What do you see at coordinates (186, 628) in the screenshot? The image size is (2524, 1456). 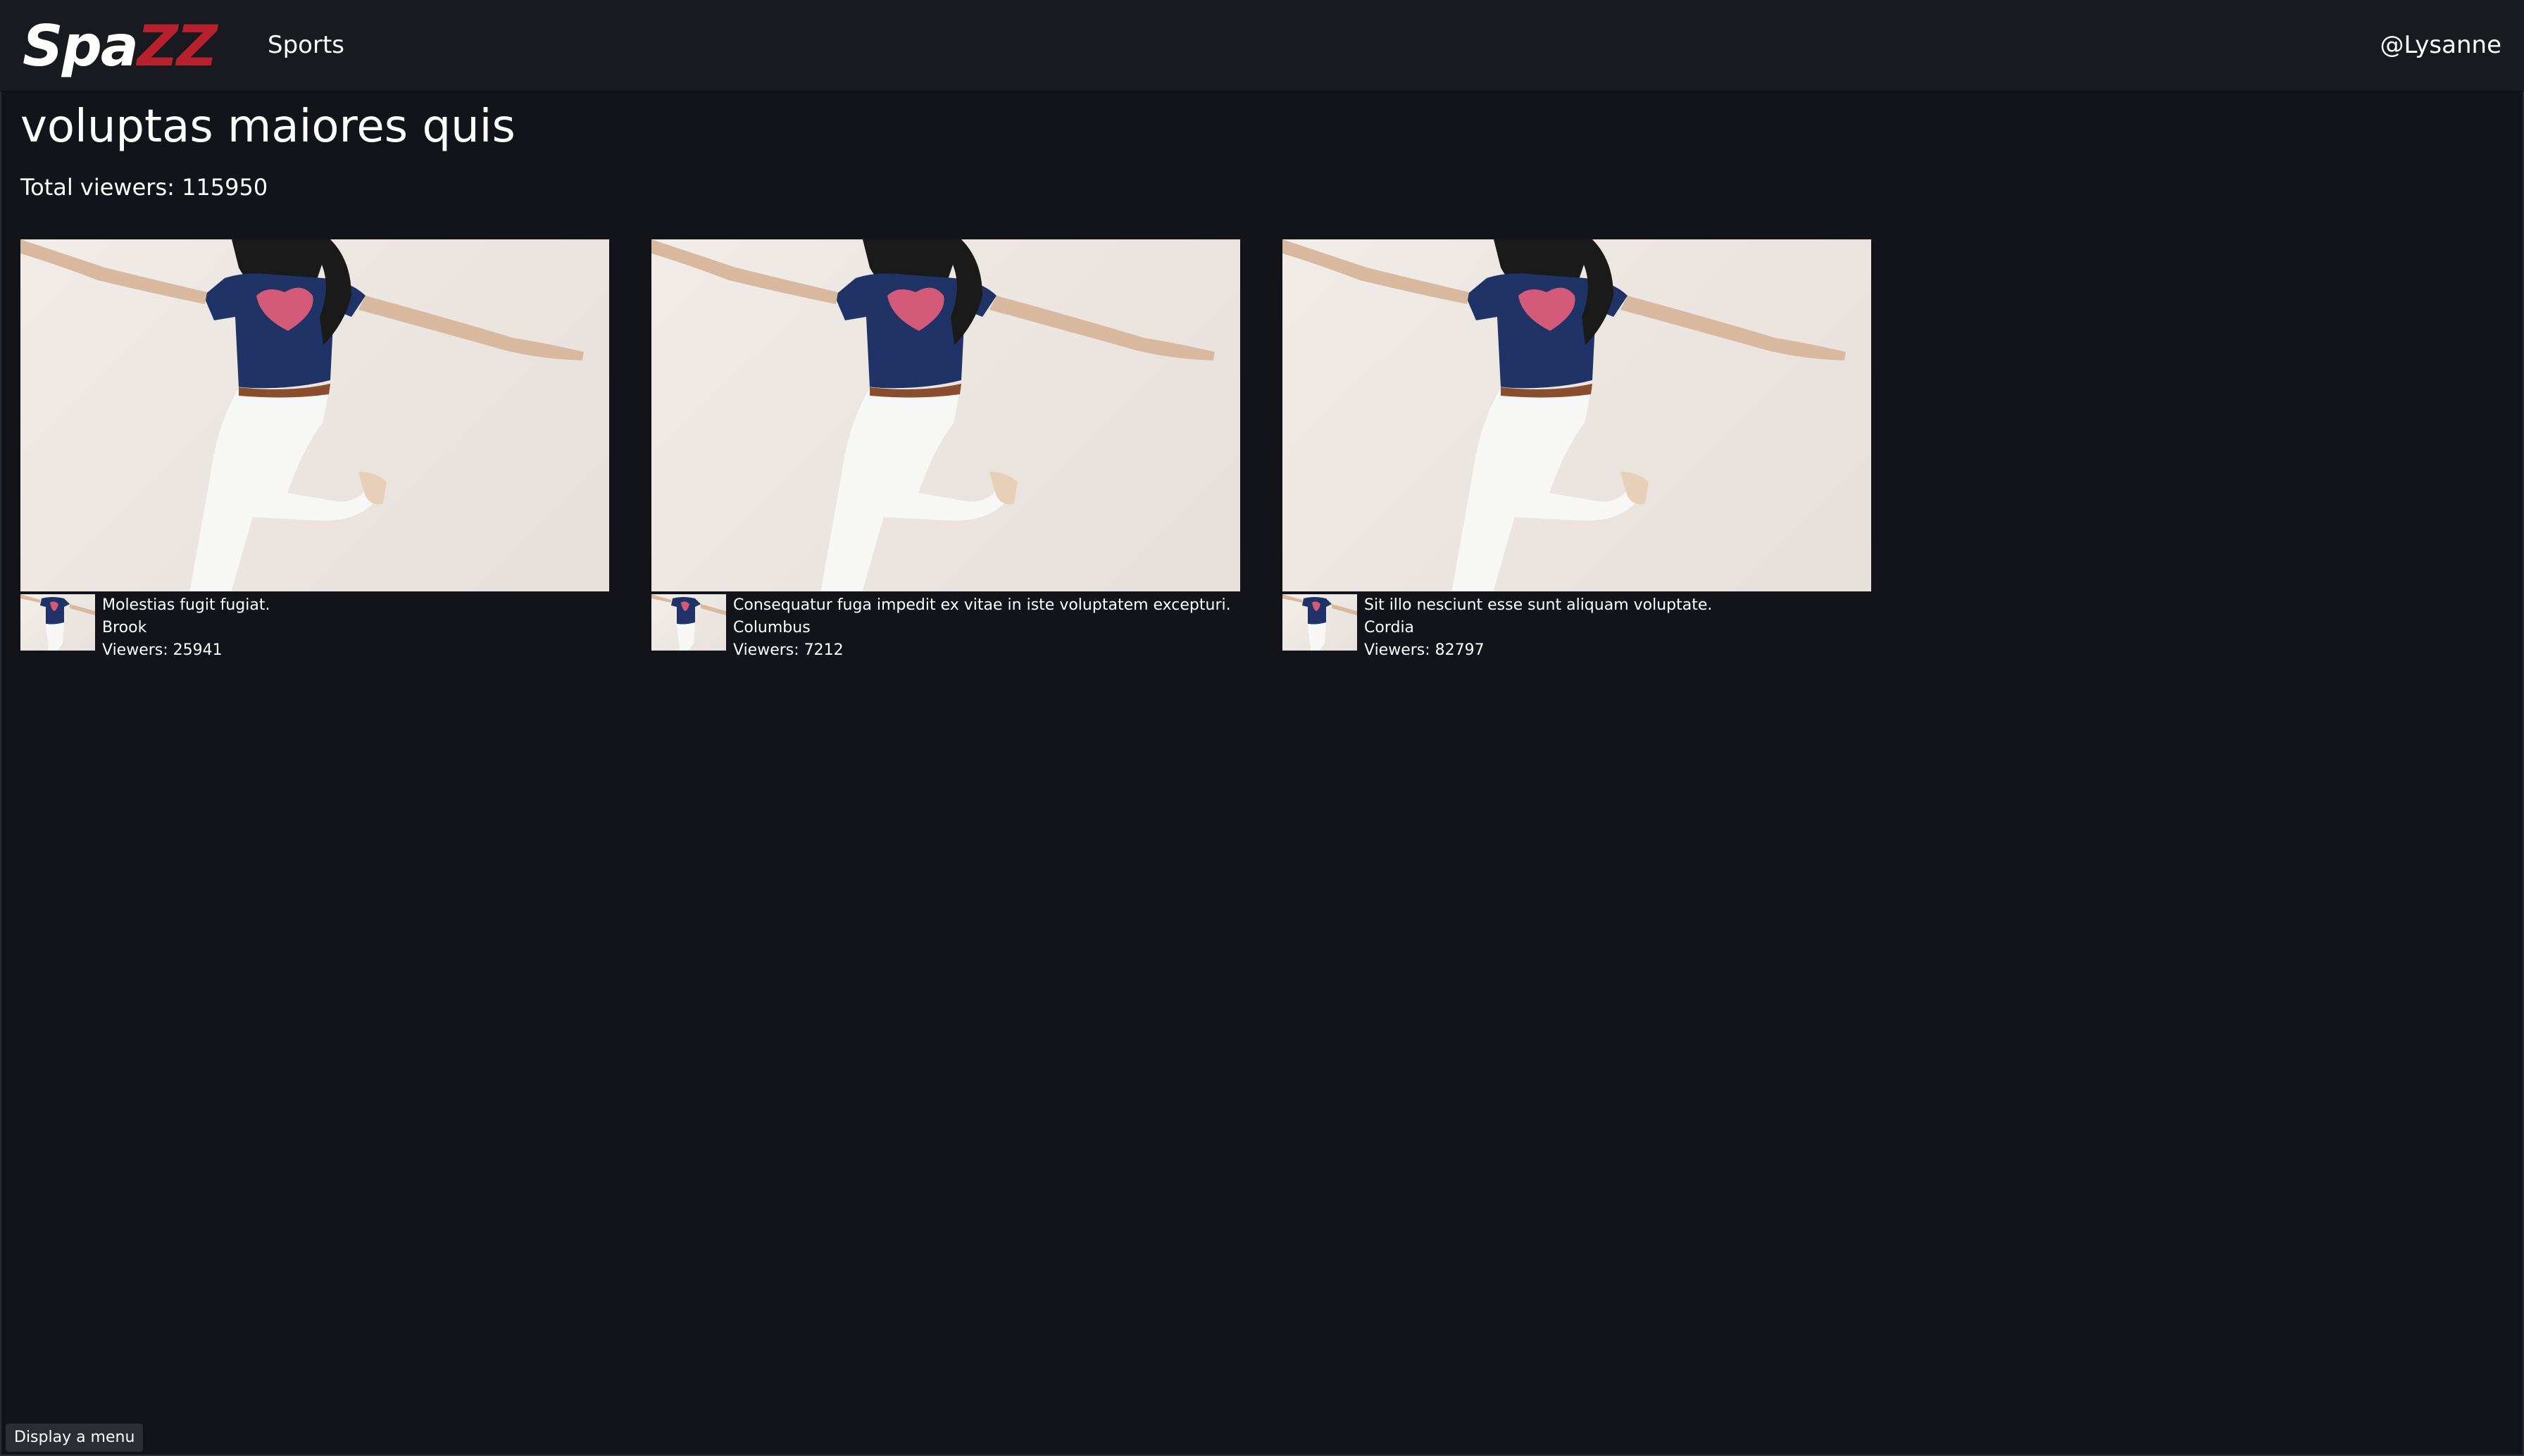 I see `streamer-name: Brook` at bounding box center [186, 628].